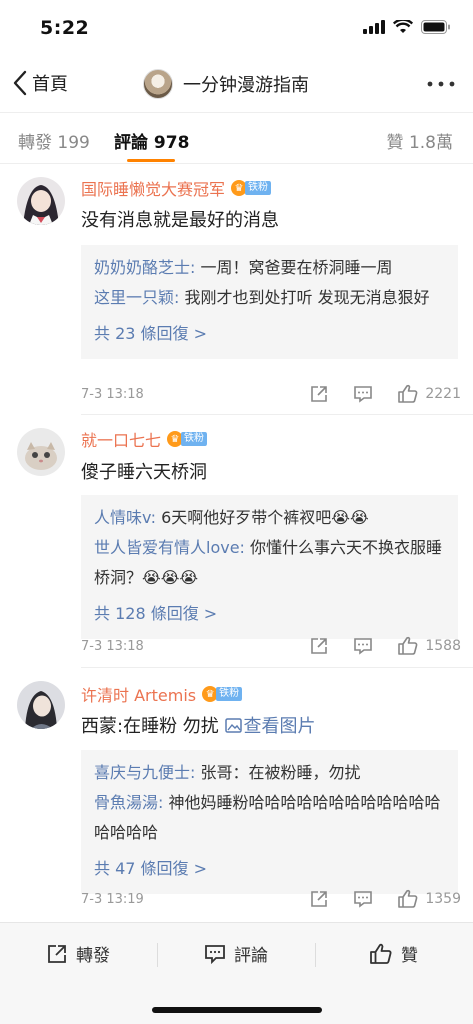  What do you see at coordinates (304, 297) in the screenshot?
I see `reply-text: 我刚才也到处打听 发现无消息狠好` at bounding box center [304, 297].